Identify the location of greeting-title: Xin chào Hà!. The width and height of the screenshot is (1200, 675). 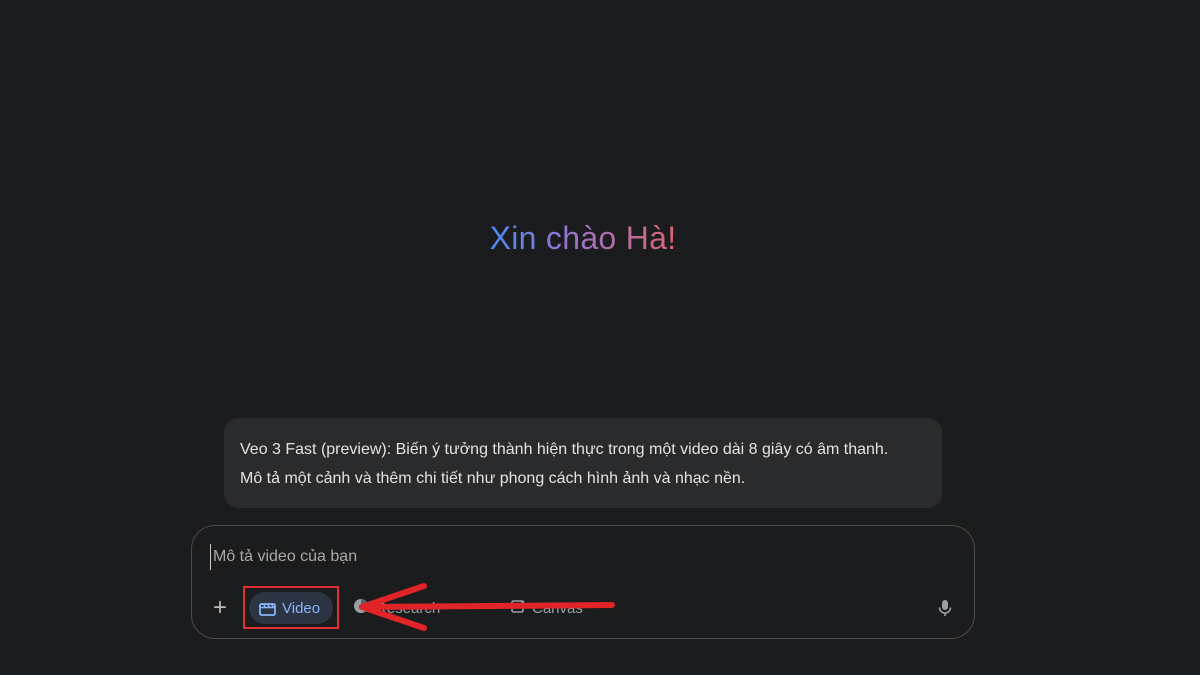
(583, 238).